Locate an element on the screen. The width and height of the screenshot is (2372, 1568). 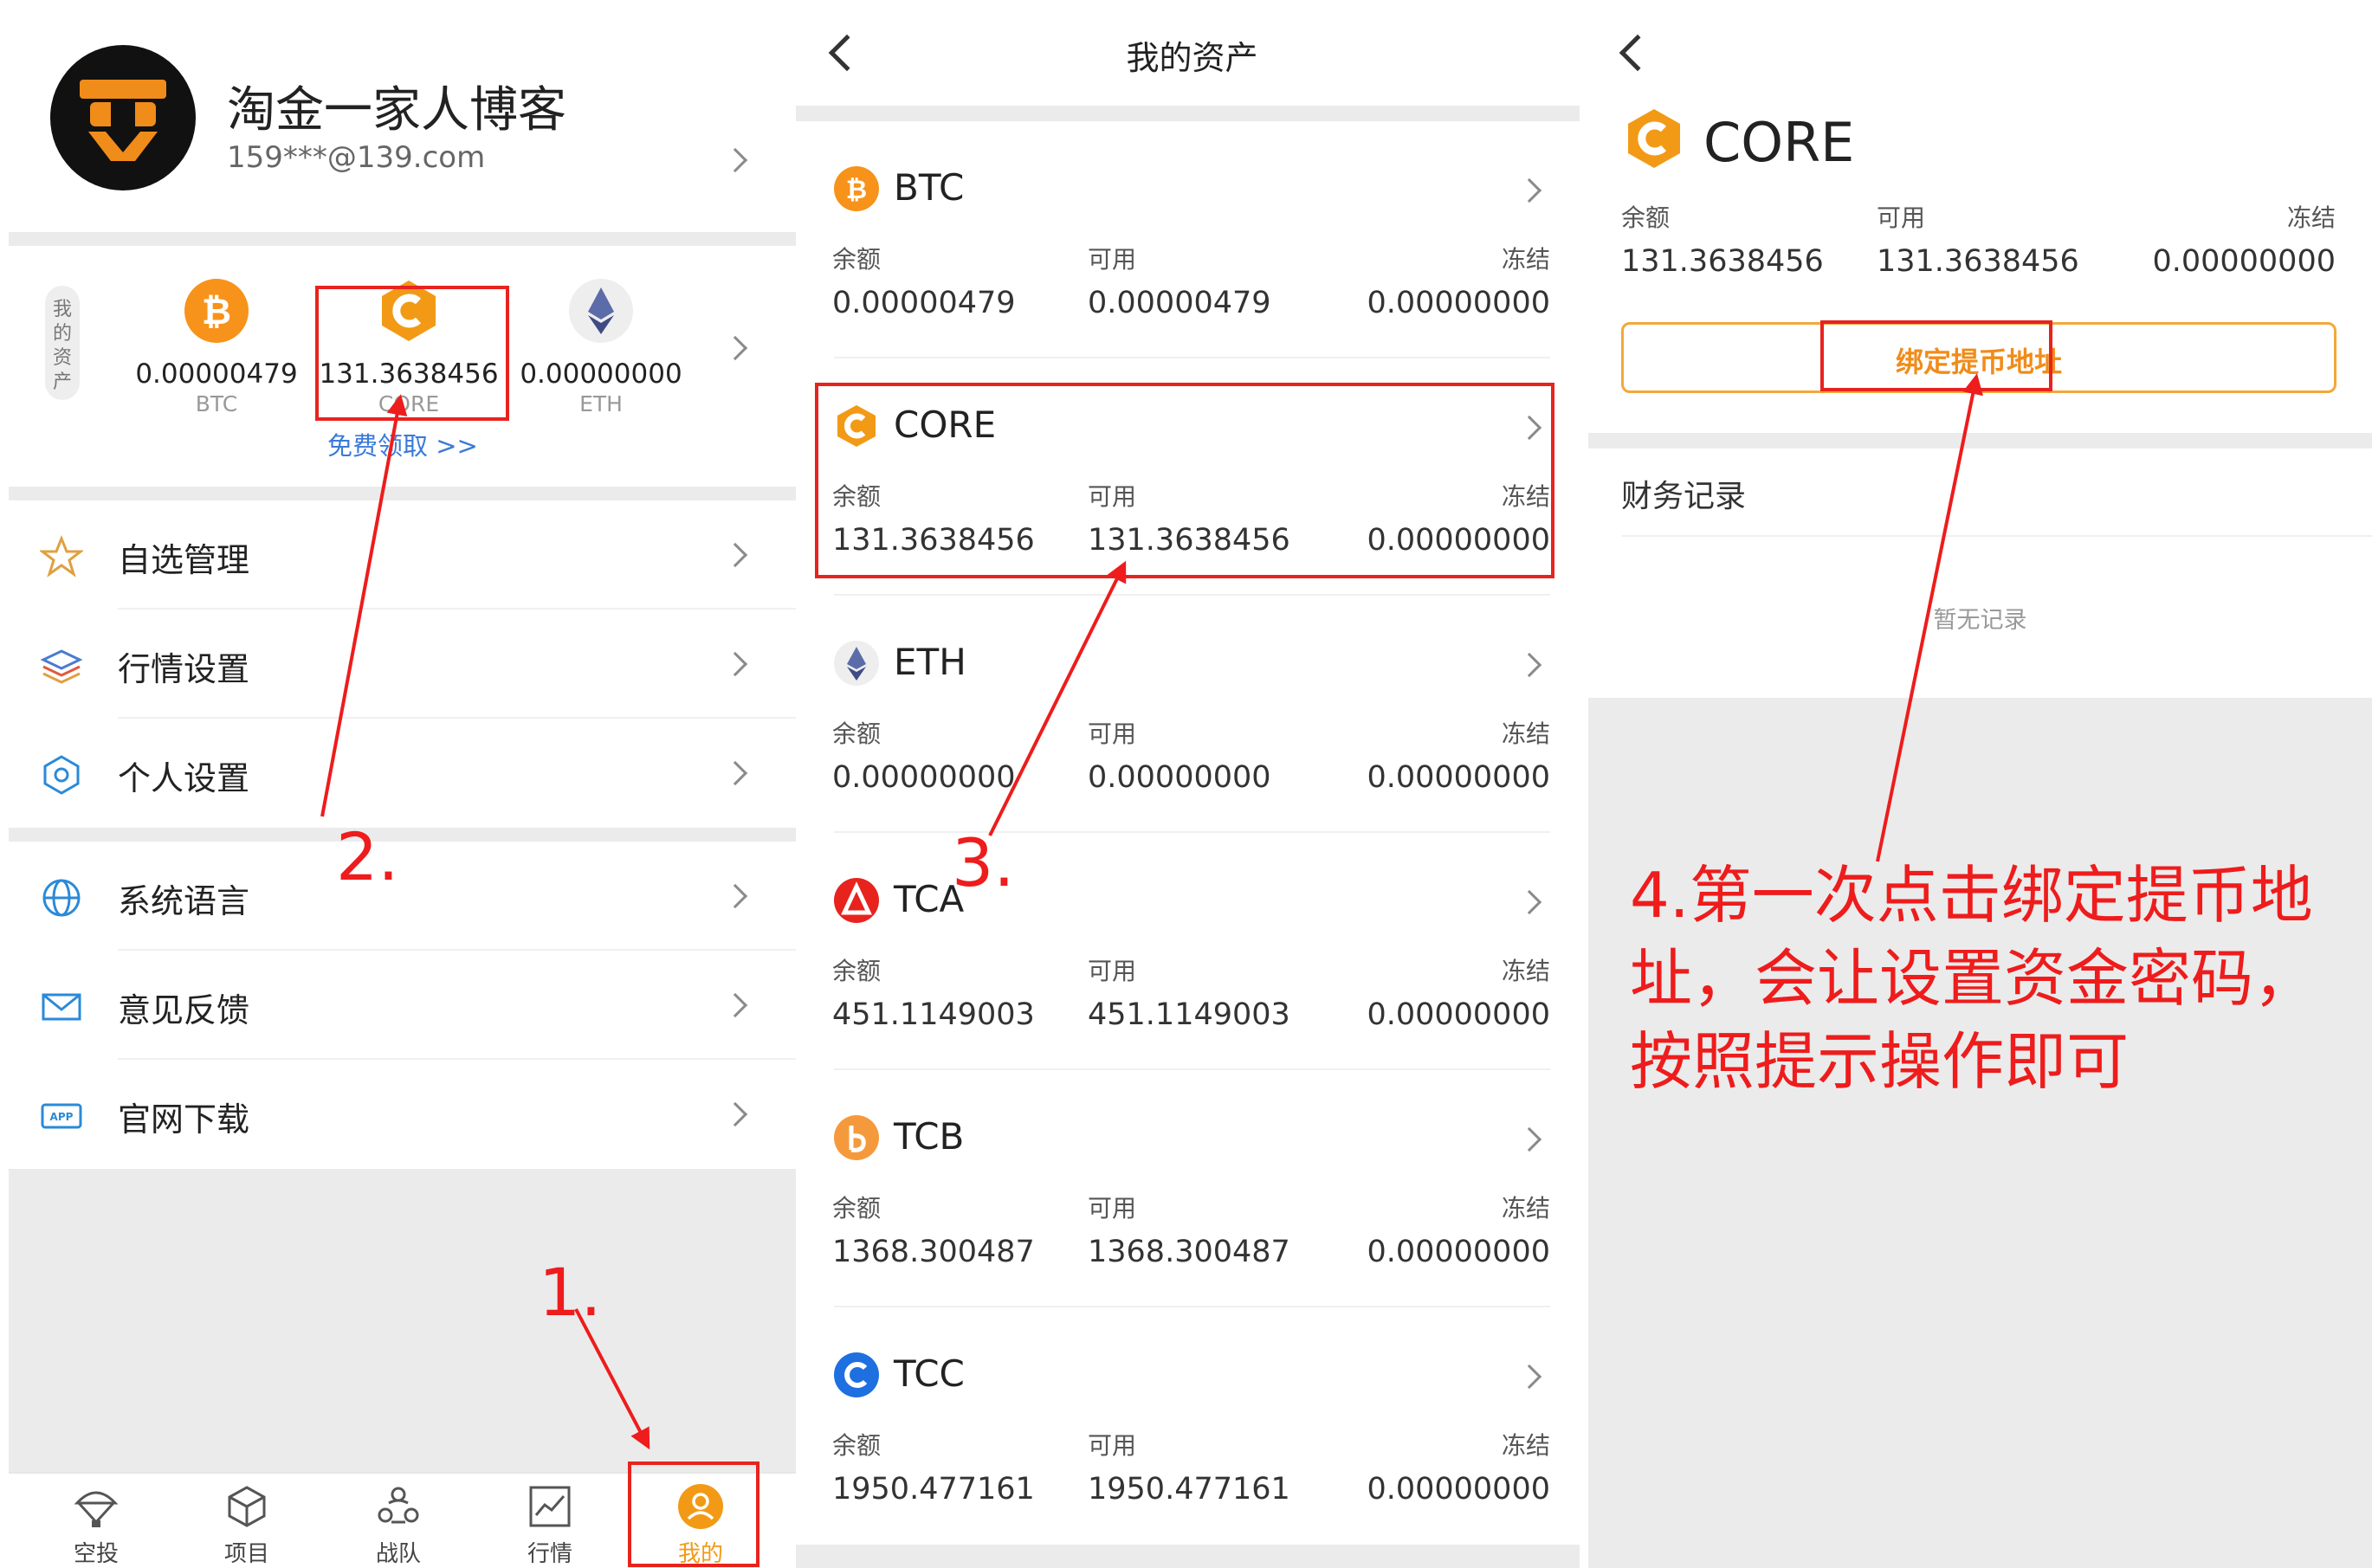
left-margin is located at coordinates (4, 784).